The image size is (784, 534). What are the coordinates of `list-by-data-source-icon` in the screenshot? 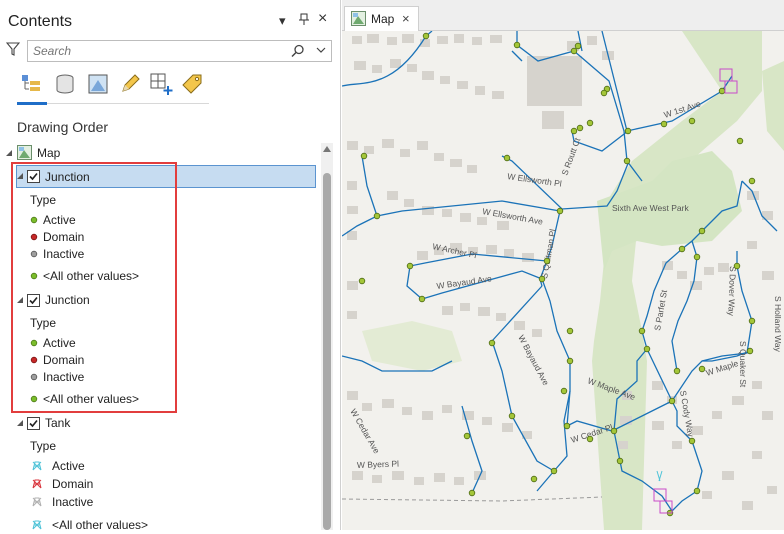 It's located at (65, 84).